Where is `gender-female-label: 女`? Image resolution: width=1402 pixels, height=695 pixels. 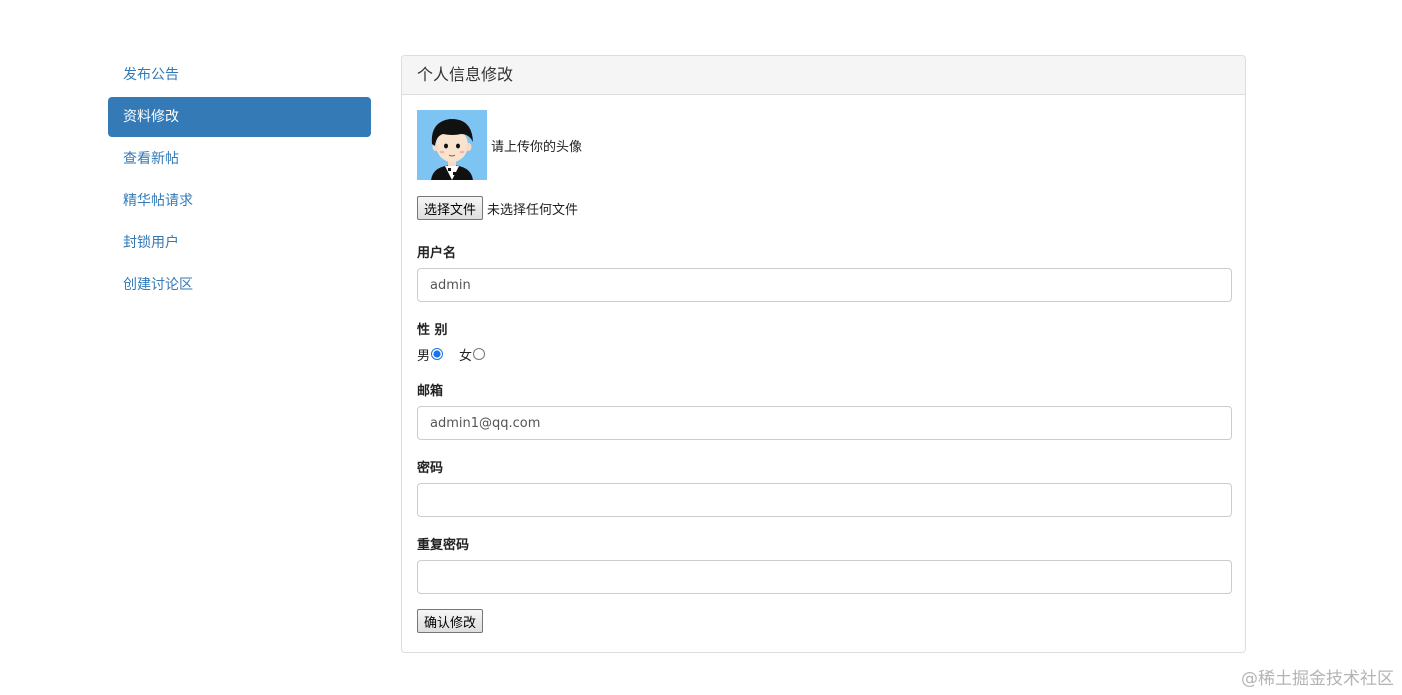 gender-female-label: 女 is located at coordinates (466, 356).